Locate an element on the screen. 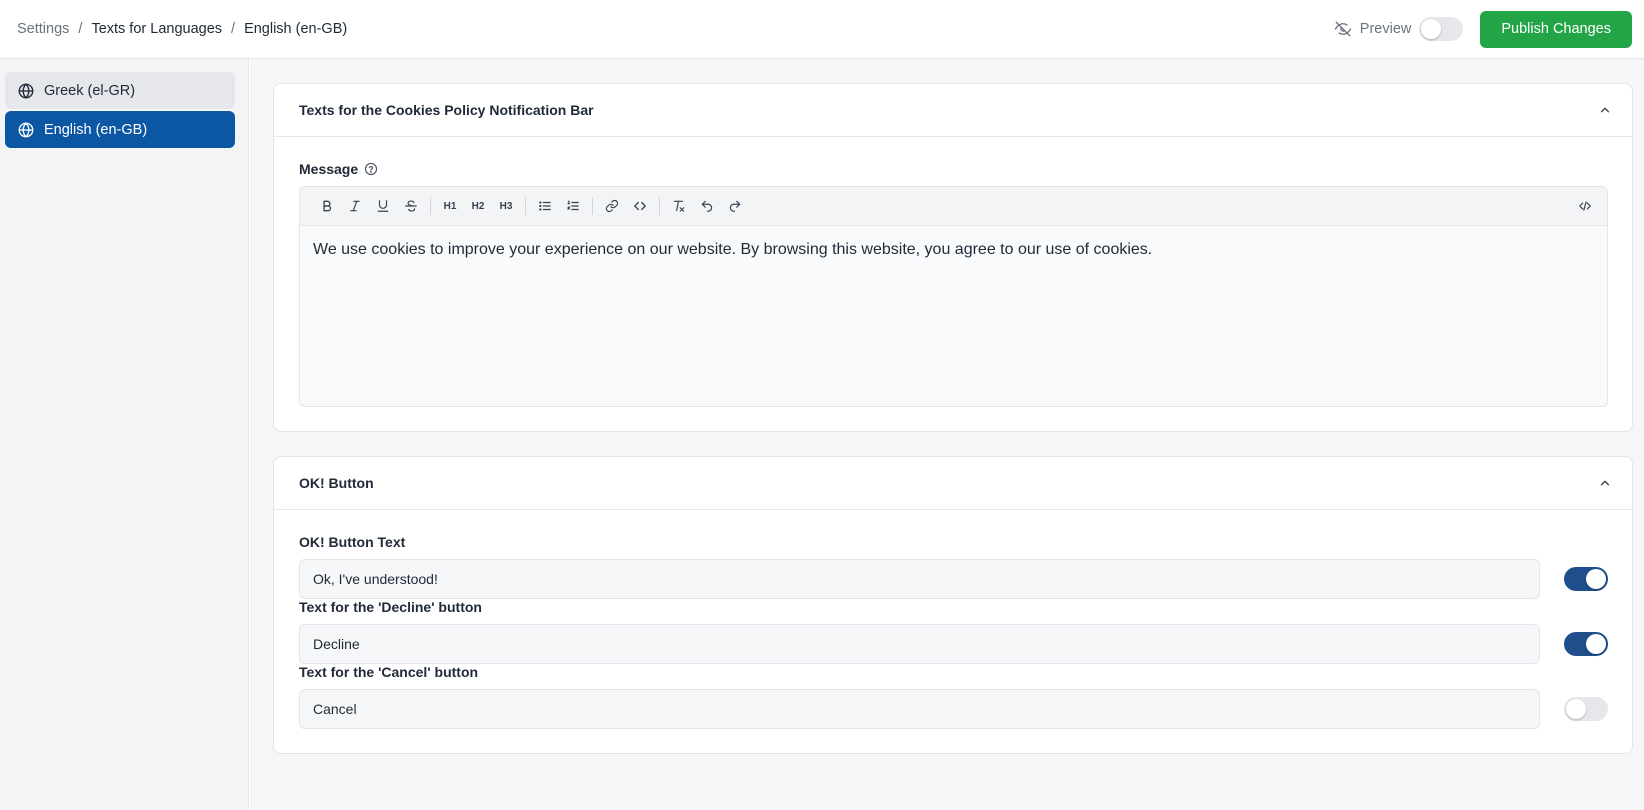 The image size is (1644, 810). bullet-list-button is located at coordinates (545, 206).